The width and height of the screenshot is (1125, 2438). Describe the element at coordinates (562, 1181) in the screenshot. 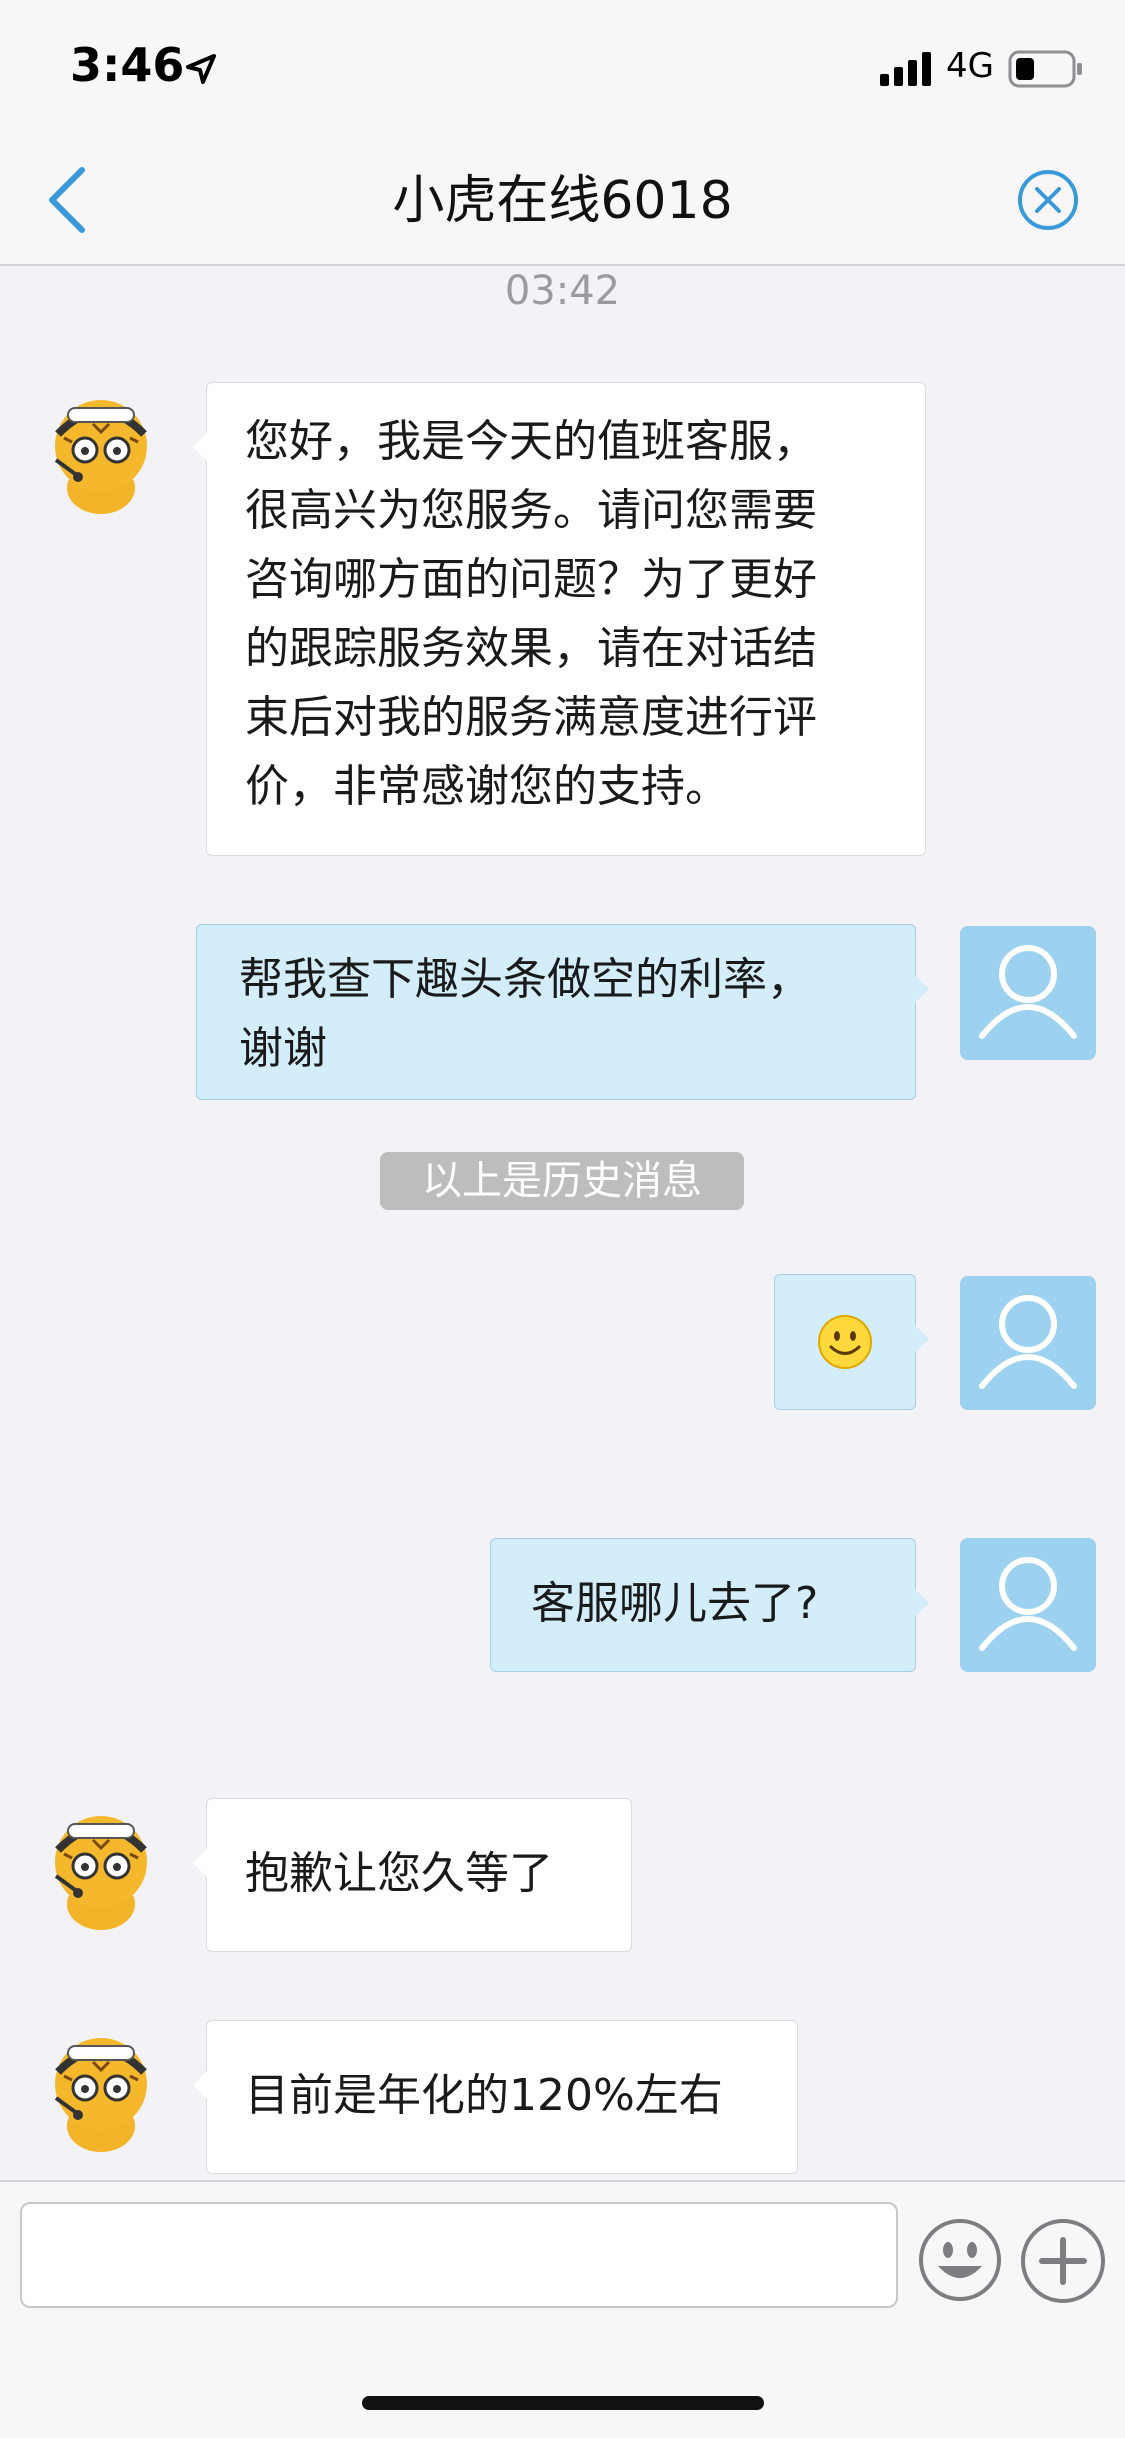

I see `history-divider: 以上是历史消息` at that location.